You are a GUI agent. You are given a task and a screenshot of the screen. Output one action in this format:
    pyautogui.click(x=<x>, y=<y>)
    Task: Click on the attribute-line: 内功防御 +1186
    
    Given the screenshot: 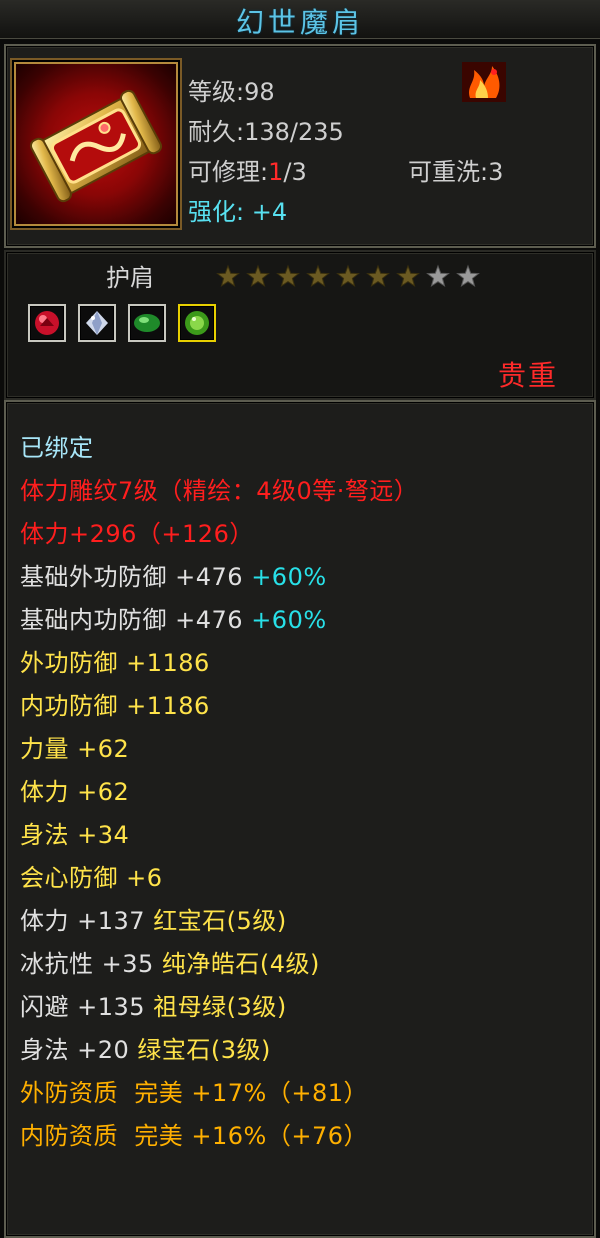 What is the action you would take?
    pyautogui.click(x=115, y=703)
    